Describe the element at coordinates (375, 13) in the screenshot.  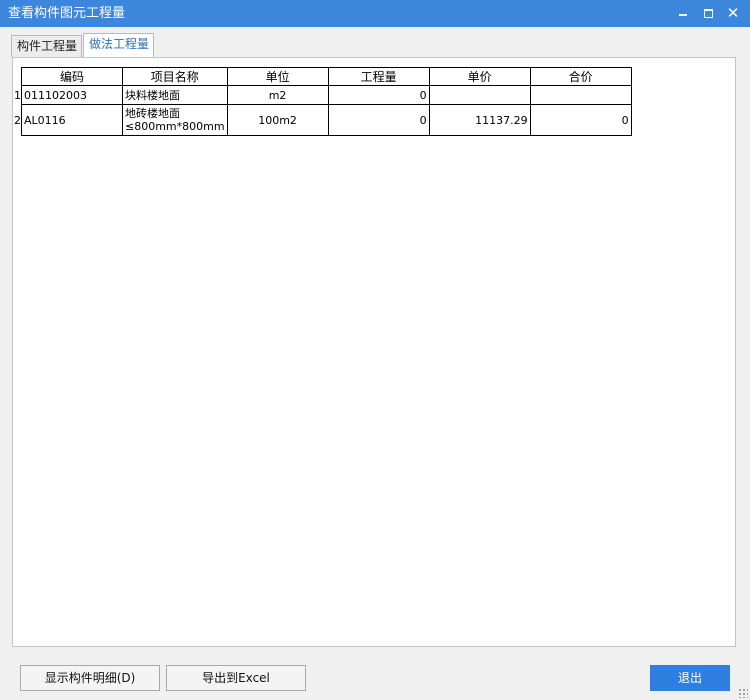
I see `title-bar: 查看构件图元工程量 ✕` at that location.